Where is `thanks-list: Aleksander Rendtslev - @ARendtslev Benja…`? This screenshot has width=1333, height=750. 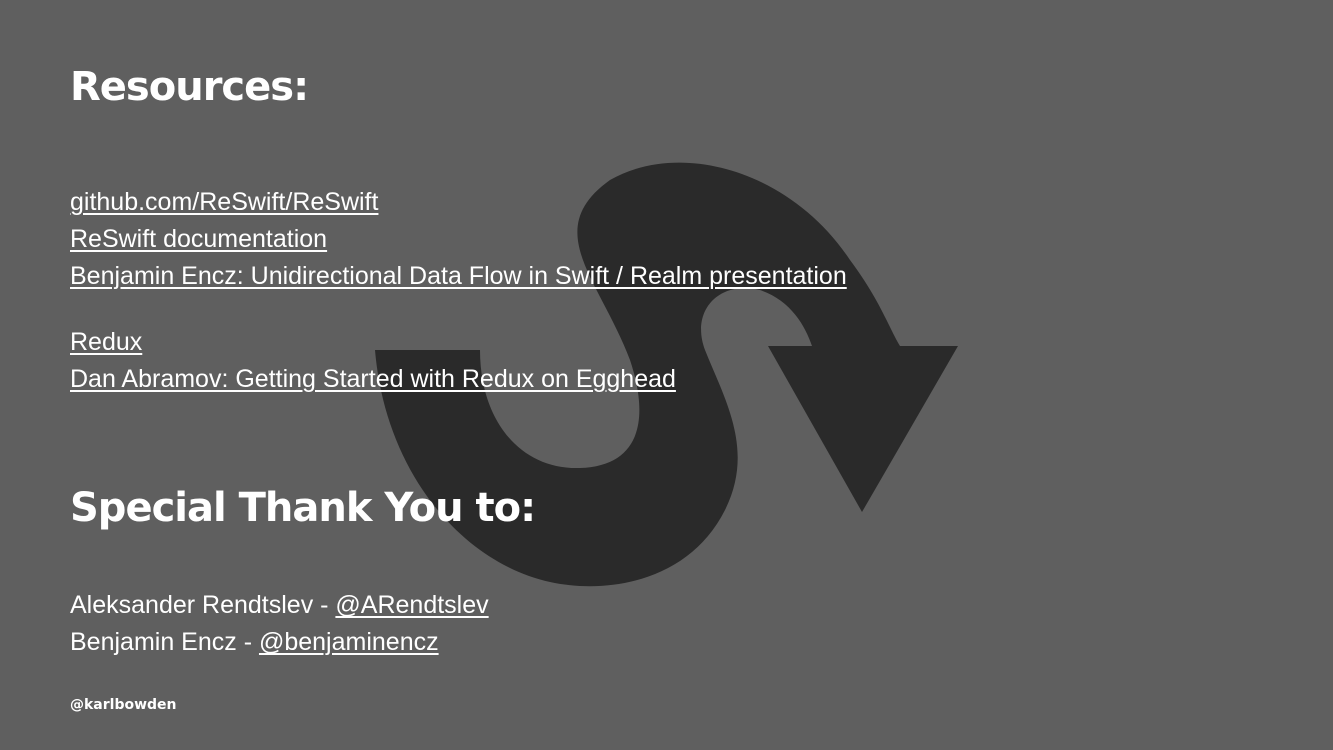 thanks-list: Aleksander Rendtslev - @ARendtslev Benja… is located at coordinates (279, 624).